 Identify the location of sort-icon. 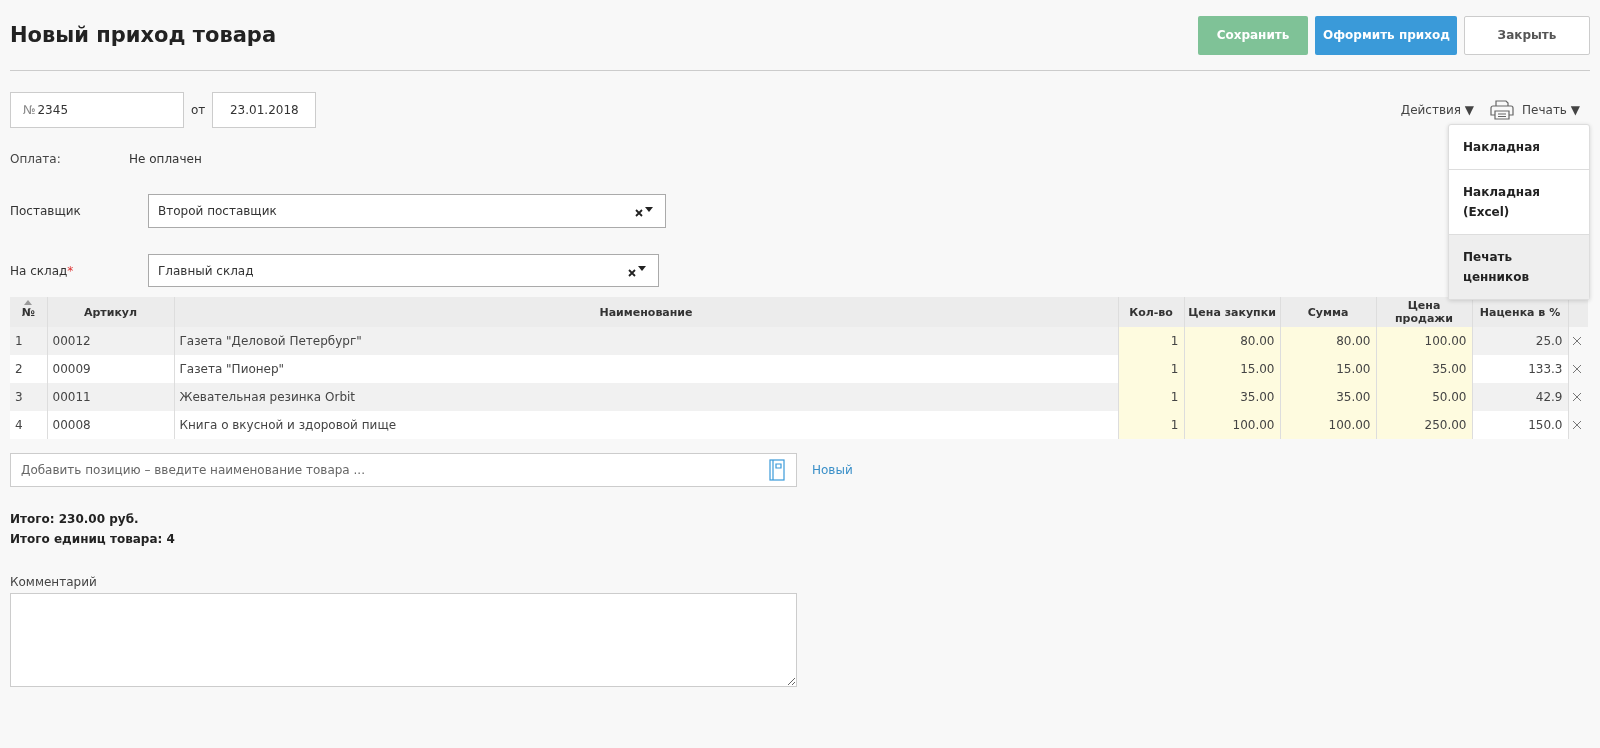
(28, 302).